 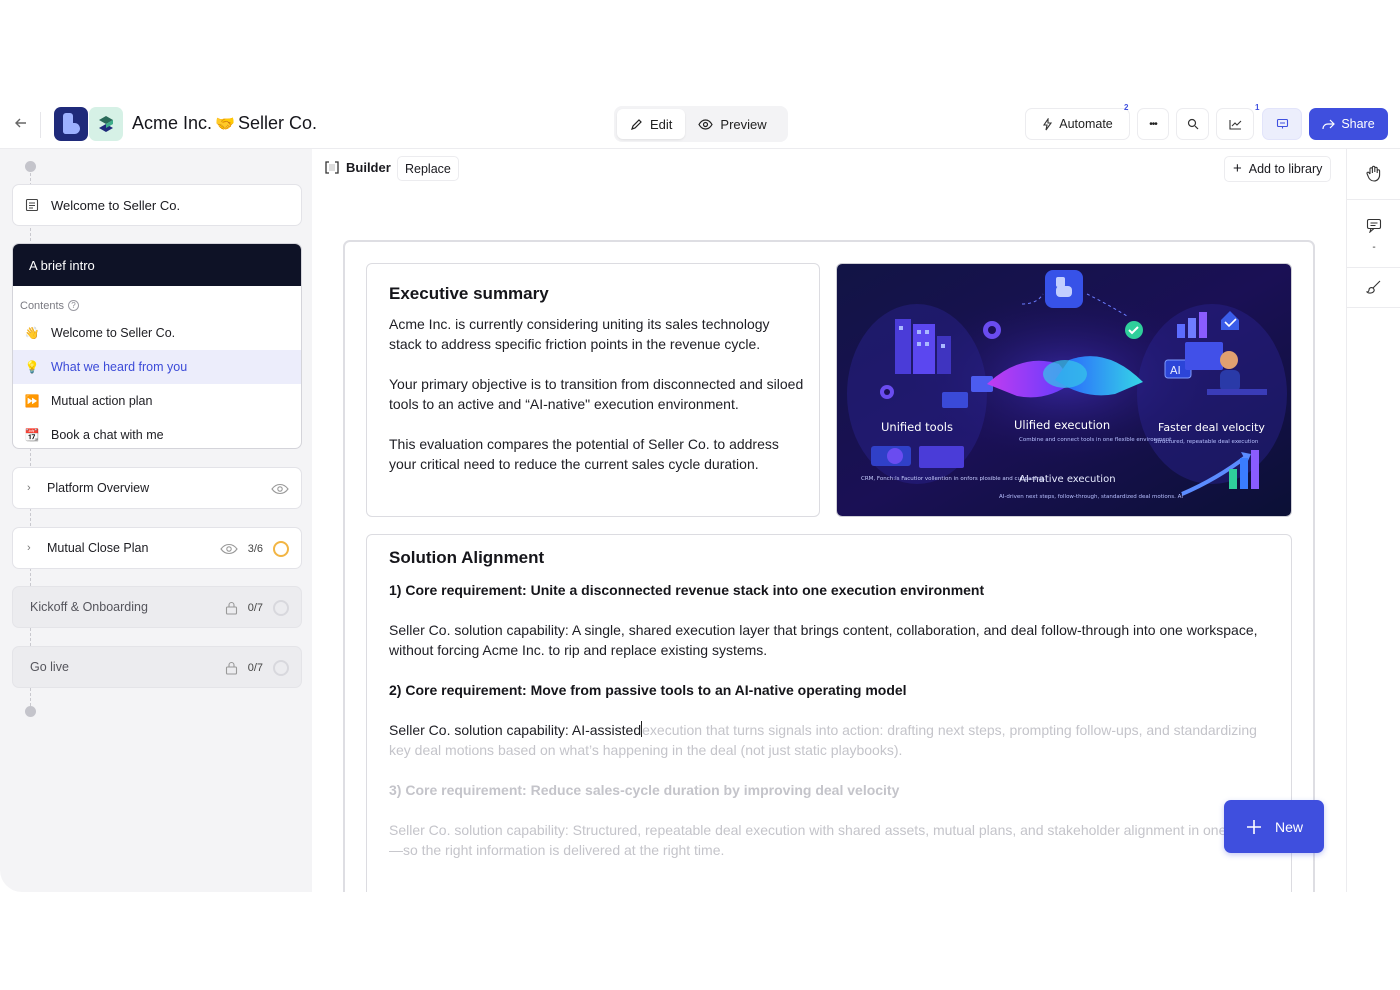 What do you see at coordinates (917, 427) in the screenshot?
I see `illustration-label: Unified tools` at bounding box center [917, 427].